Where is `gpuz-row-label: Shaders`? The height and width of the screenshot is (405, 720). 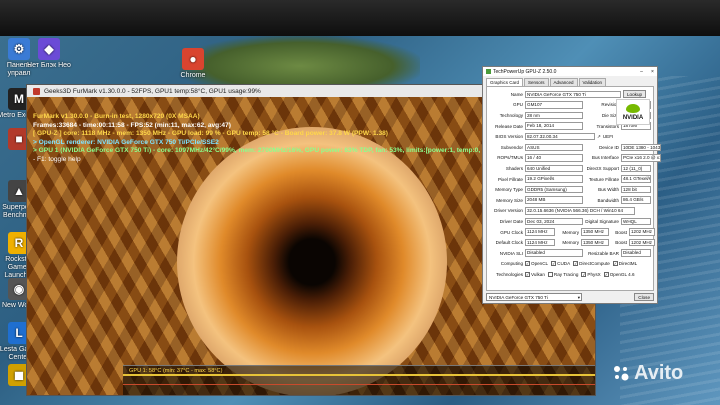
gpuz-row-label: Shaders is located at coordinates (514, 168).